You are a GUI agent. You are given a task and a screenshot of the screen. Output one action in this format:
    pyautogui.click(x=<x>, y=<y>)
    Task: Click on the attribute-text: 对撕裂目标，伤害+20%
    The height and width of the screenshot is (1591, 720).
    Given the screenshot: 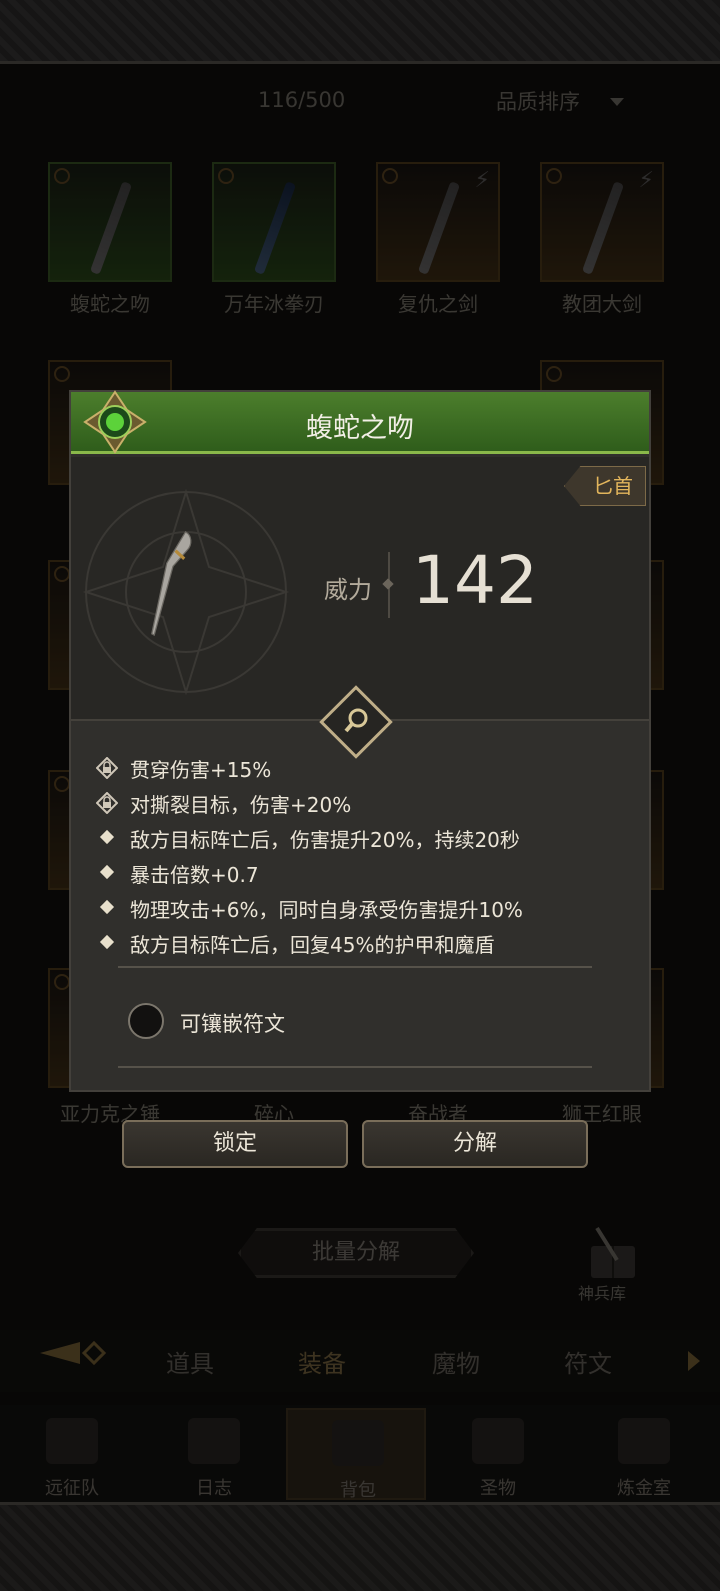 What is the action you would take?
    pyautogui.click(x=241, y=805)
    